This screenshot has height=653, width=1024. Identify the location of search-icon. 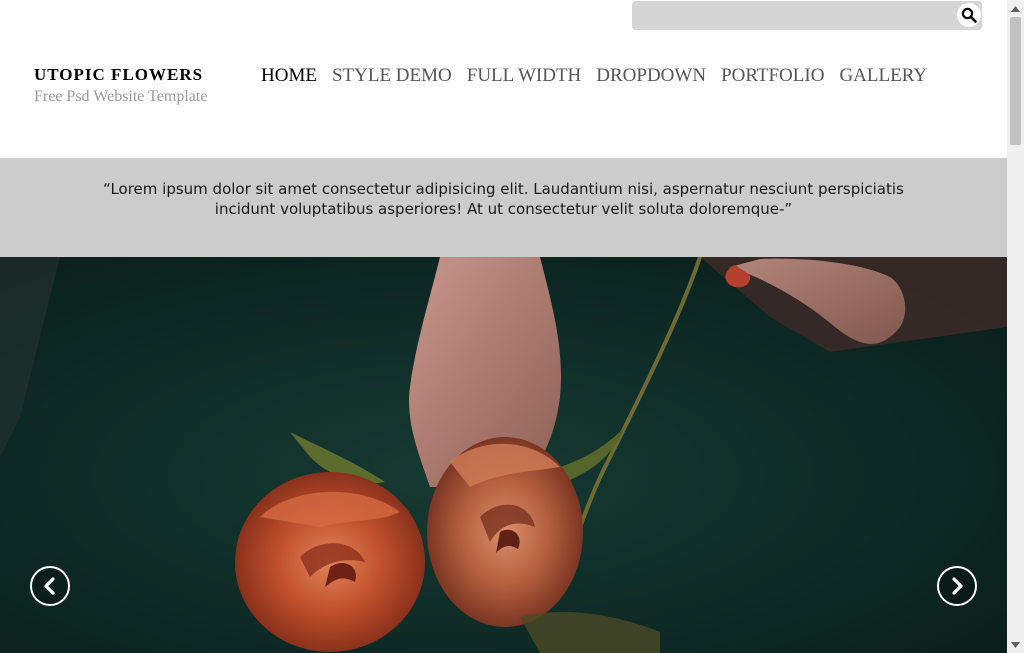
(969, 15).